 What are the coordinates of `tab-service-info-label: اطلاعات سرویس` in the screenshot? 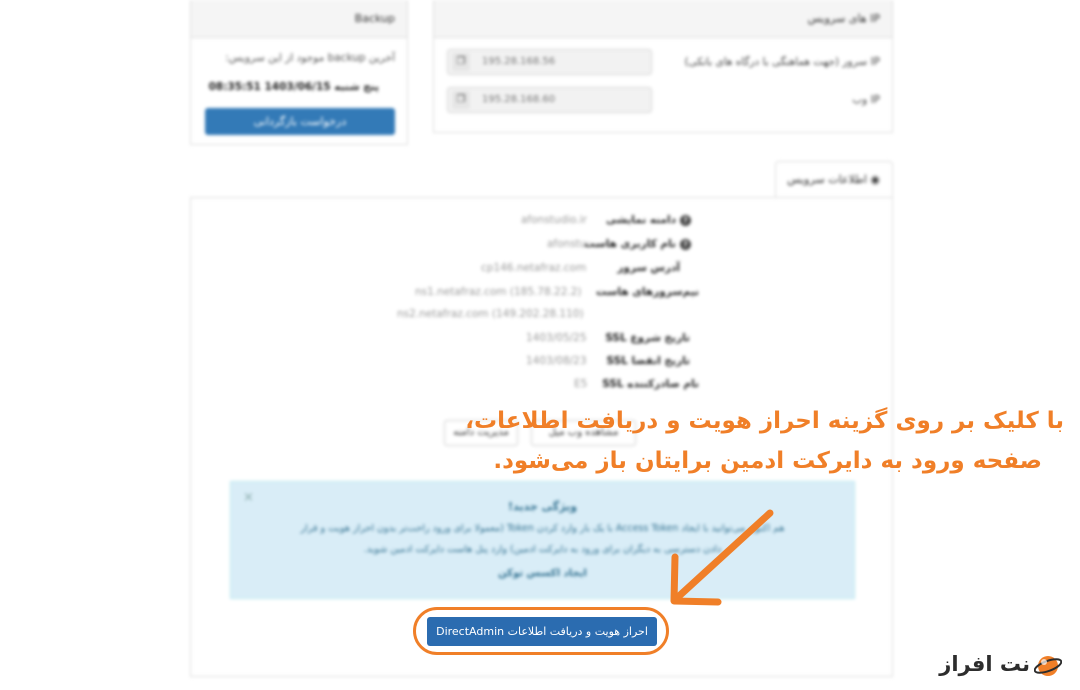 It's located at (827, 179).